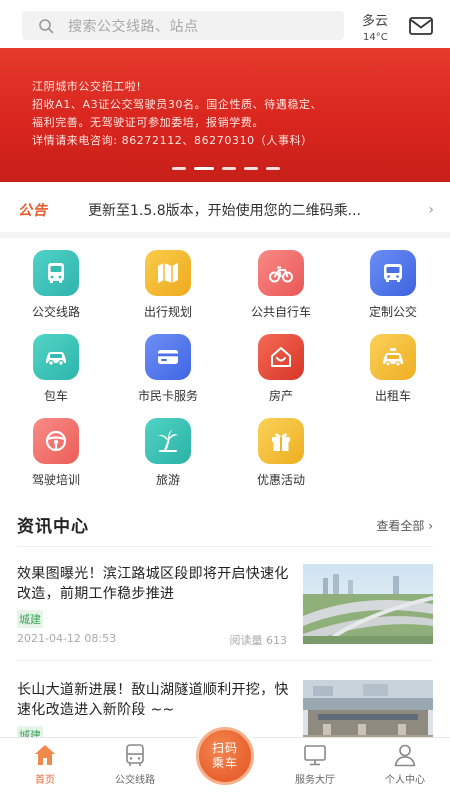  Describe the element at coordinates (404, 525) in the screenshot. I see `view-all-link: 查看全部 ›` at that location.